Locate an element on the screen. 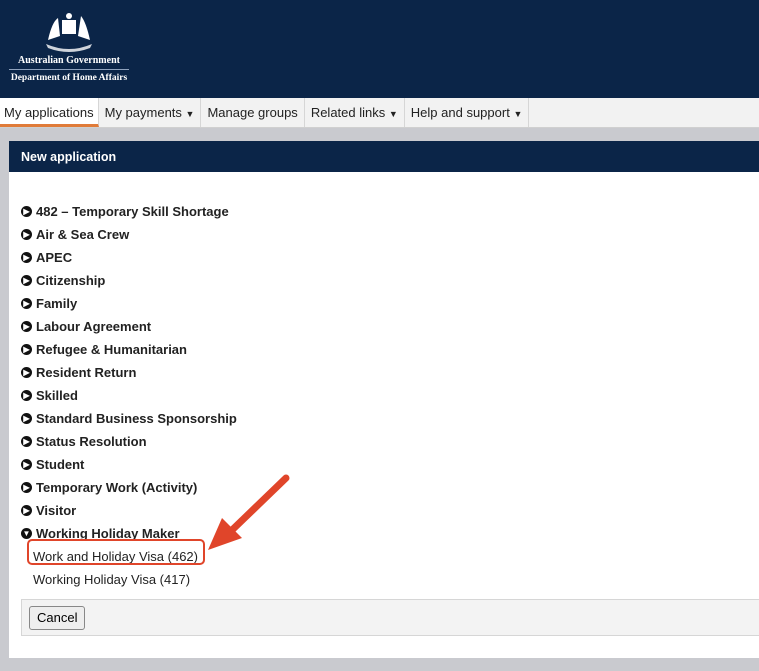 The height and width of the screenshot is (671, 759). category-label: Refugee & Humanitarian is located at coordinates (111, 349).